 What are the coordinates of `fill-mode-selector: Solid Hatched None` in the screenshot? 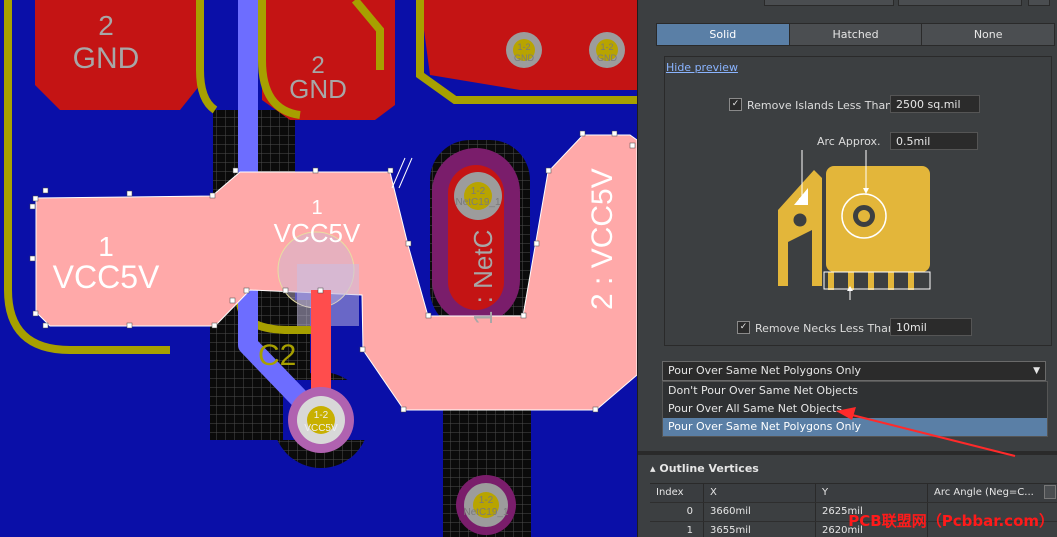 It's located at (855, 34).